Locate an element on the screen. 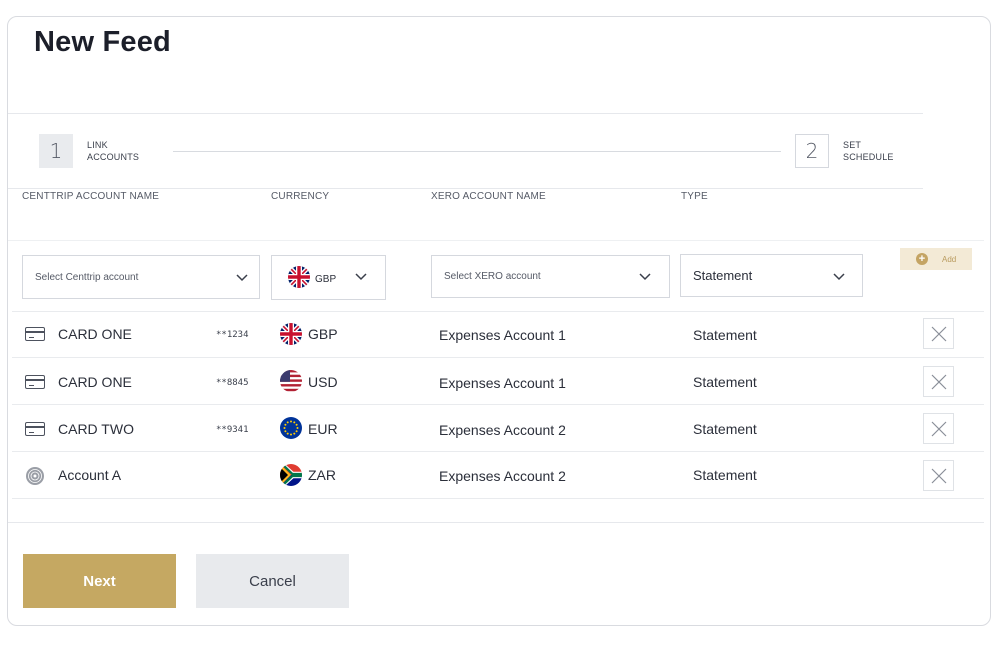 This screenshot has width=1000, height=661. centtrip-account-select: Select Centtrip account is located at coordinates (141, 277).